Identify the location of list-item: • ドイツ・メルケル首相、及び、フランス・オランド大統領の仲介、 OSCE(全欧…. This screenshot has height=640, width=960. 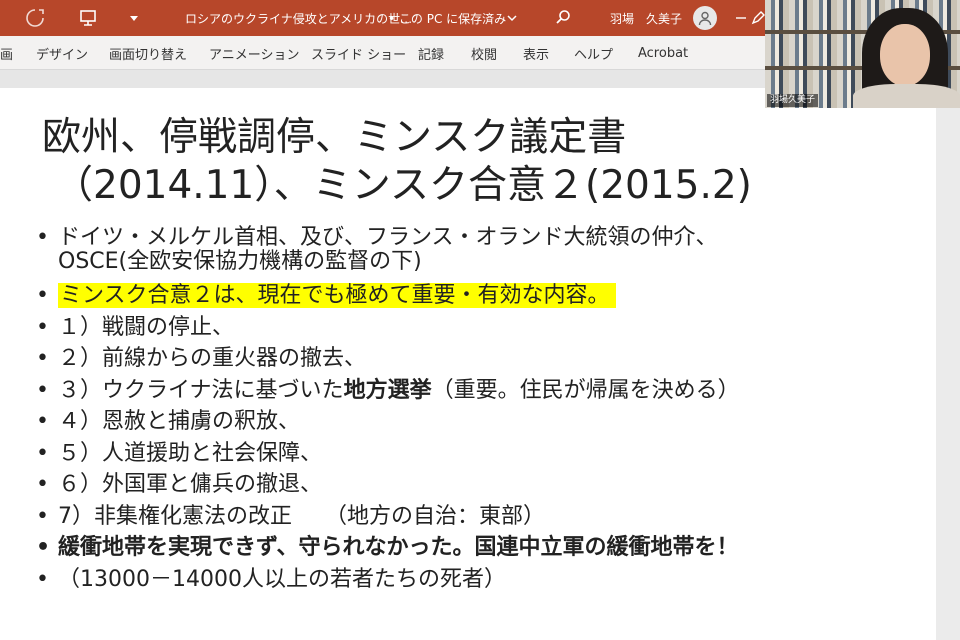
(481, 253).